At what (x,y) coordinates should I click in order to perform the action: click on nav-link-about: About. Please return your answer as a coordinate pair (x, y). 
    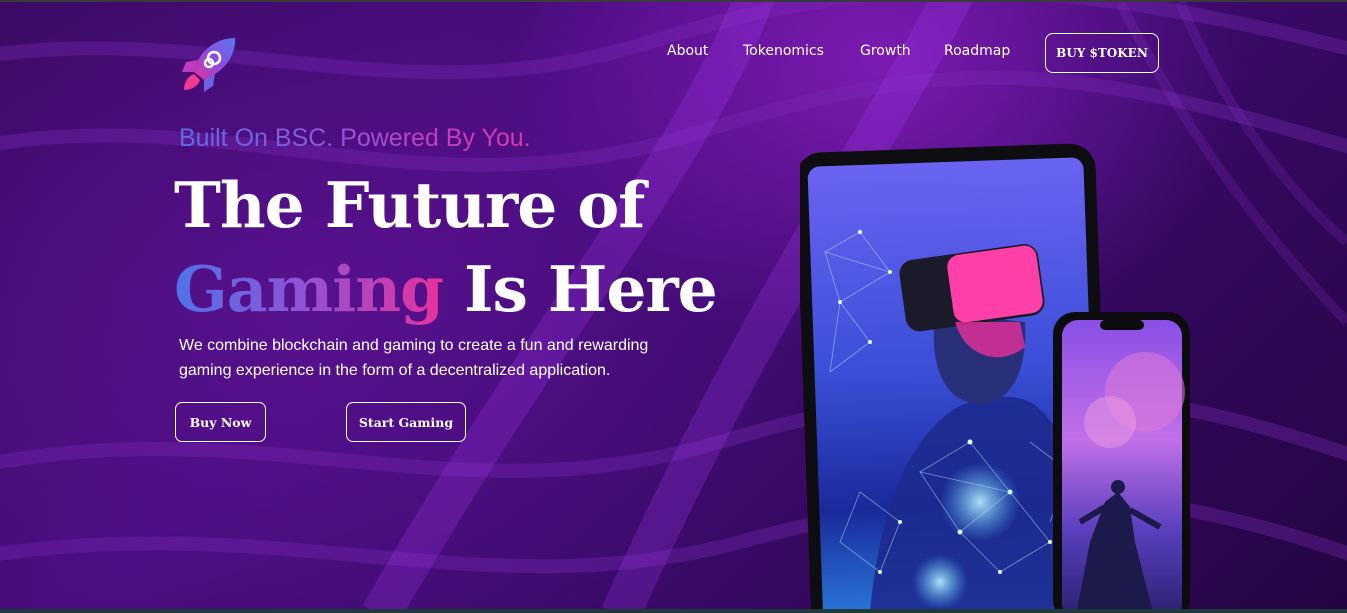
    Looking at the image, I should click on (687, 51).